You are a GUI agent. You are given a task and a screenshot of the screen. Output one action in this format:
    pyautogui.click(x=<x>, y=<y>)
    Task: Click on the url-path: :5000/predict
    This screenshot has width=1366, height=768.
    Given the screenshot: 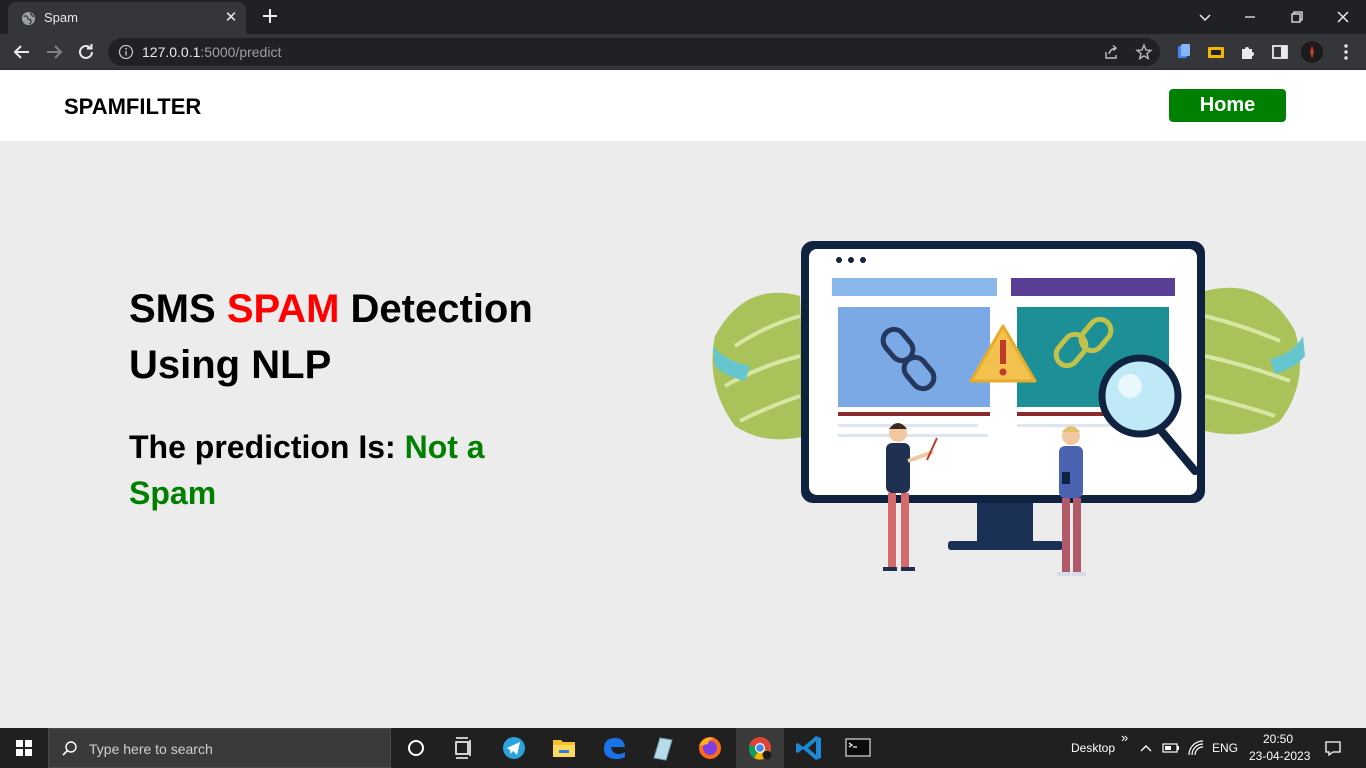 What is the action you would take?
    pyautogui.click(x=241, y=52)
    